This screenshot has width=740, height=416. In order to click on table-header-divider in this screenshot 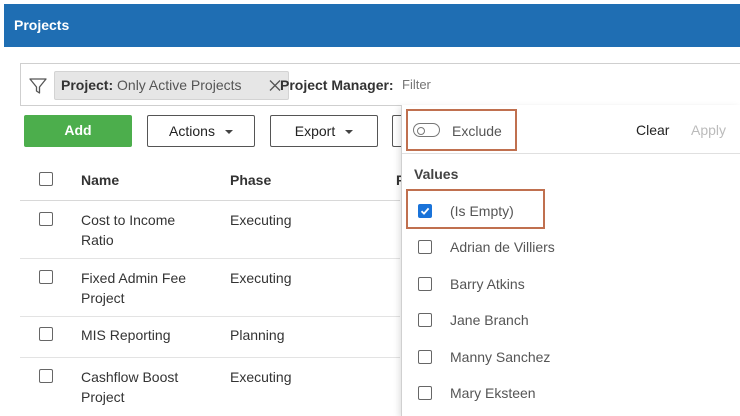, I will do `click(210, 200)`.